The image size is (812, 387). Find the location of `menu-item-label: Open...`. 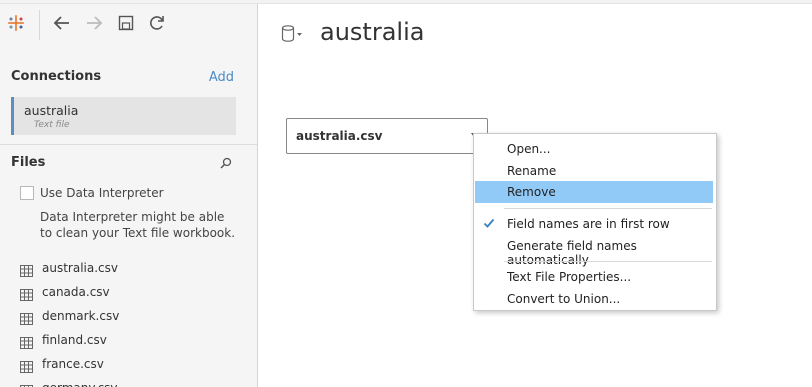

menu-item-label: Open... is located at coordinates (529, 149).